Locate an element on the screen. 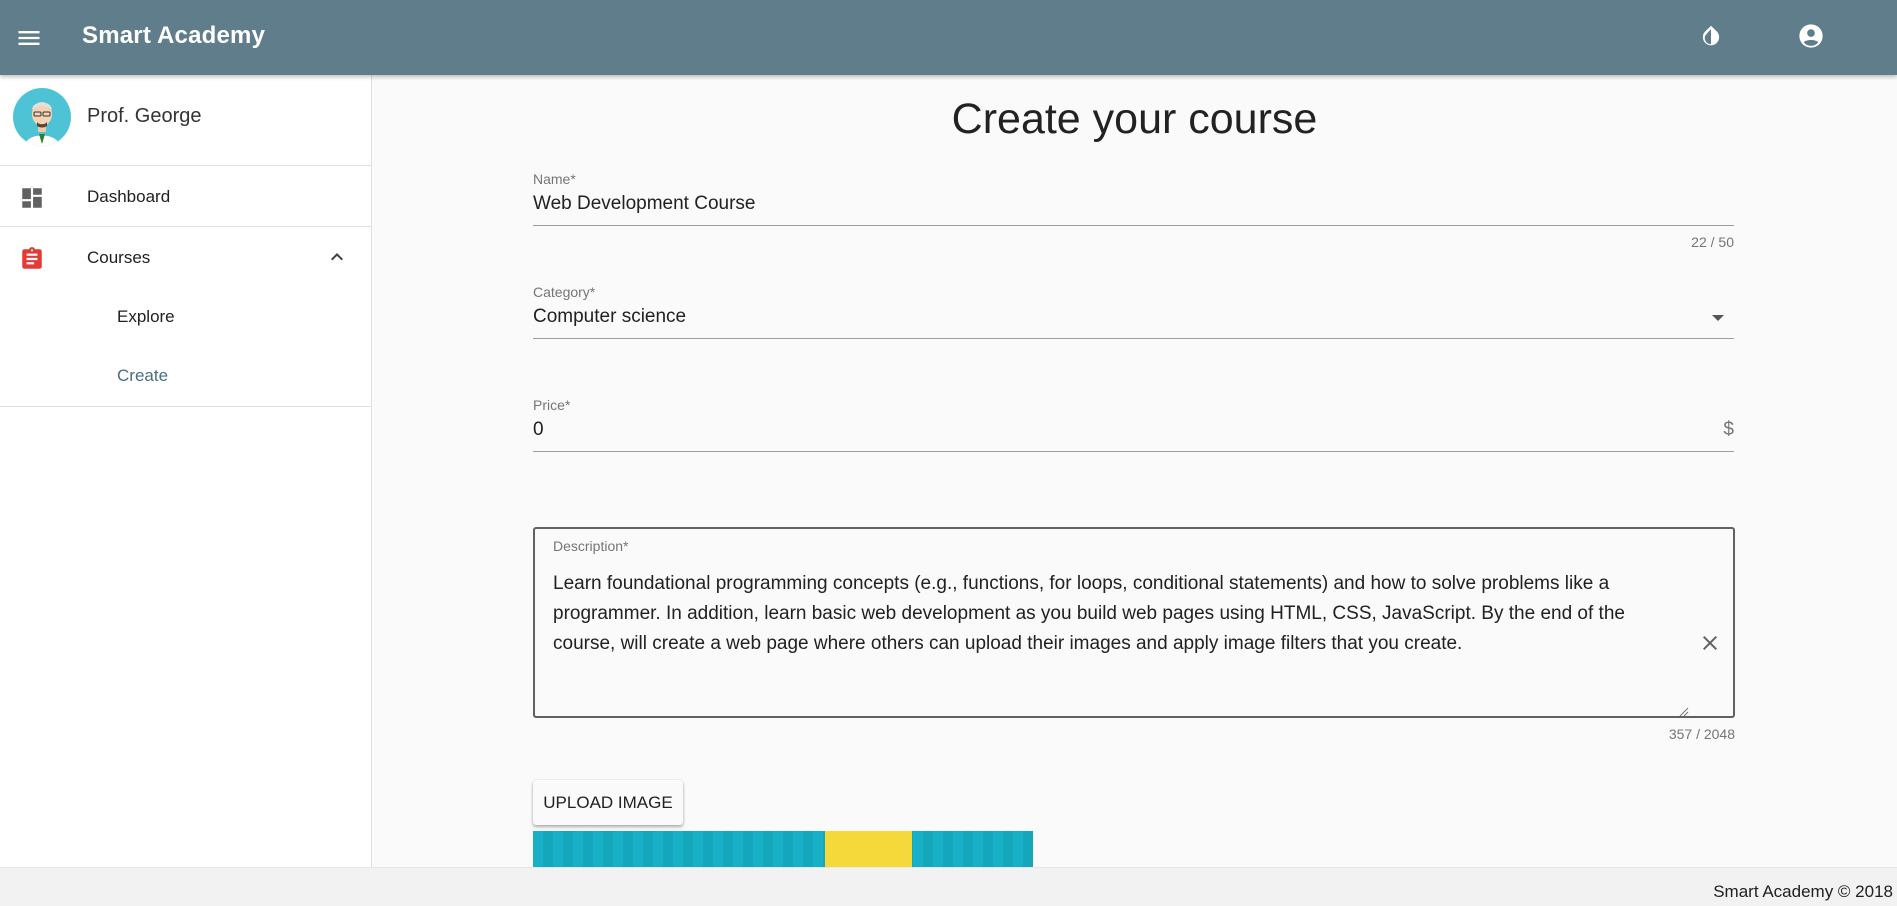  category-select: Category* Computer science is located at coordinates (1133, 311).